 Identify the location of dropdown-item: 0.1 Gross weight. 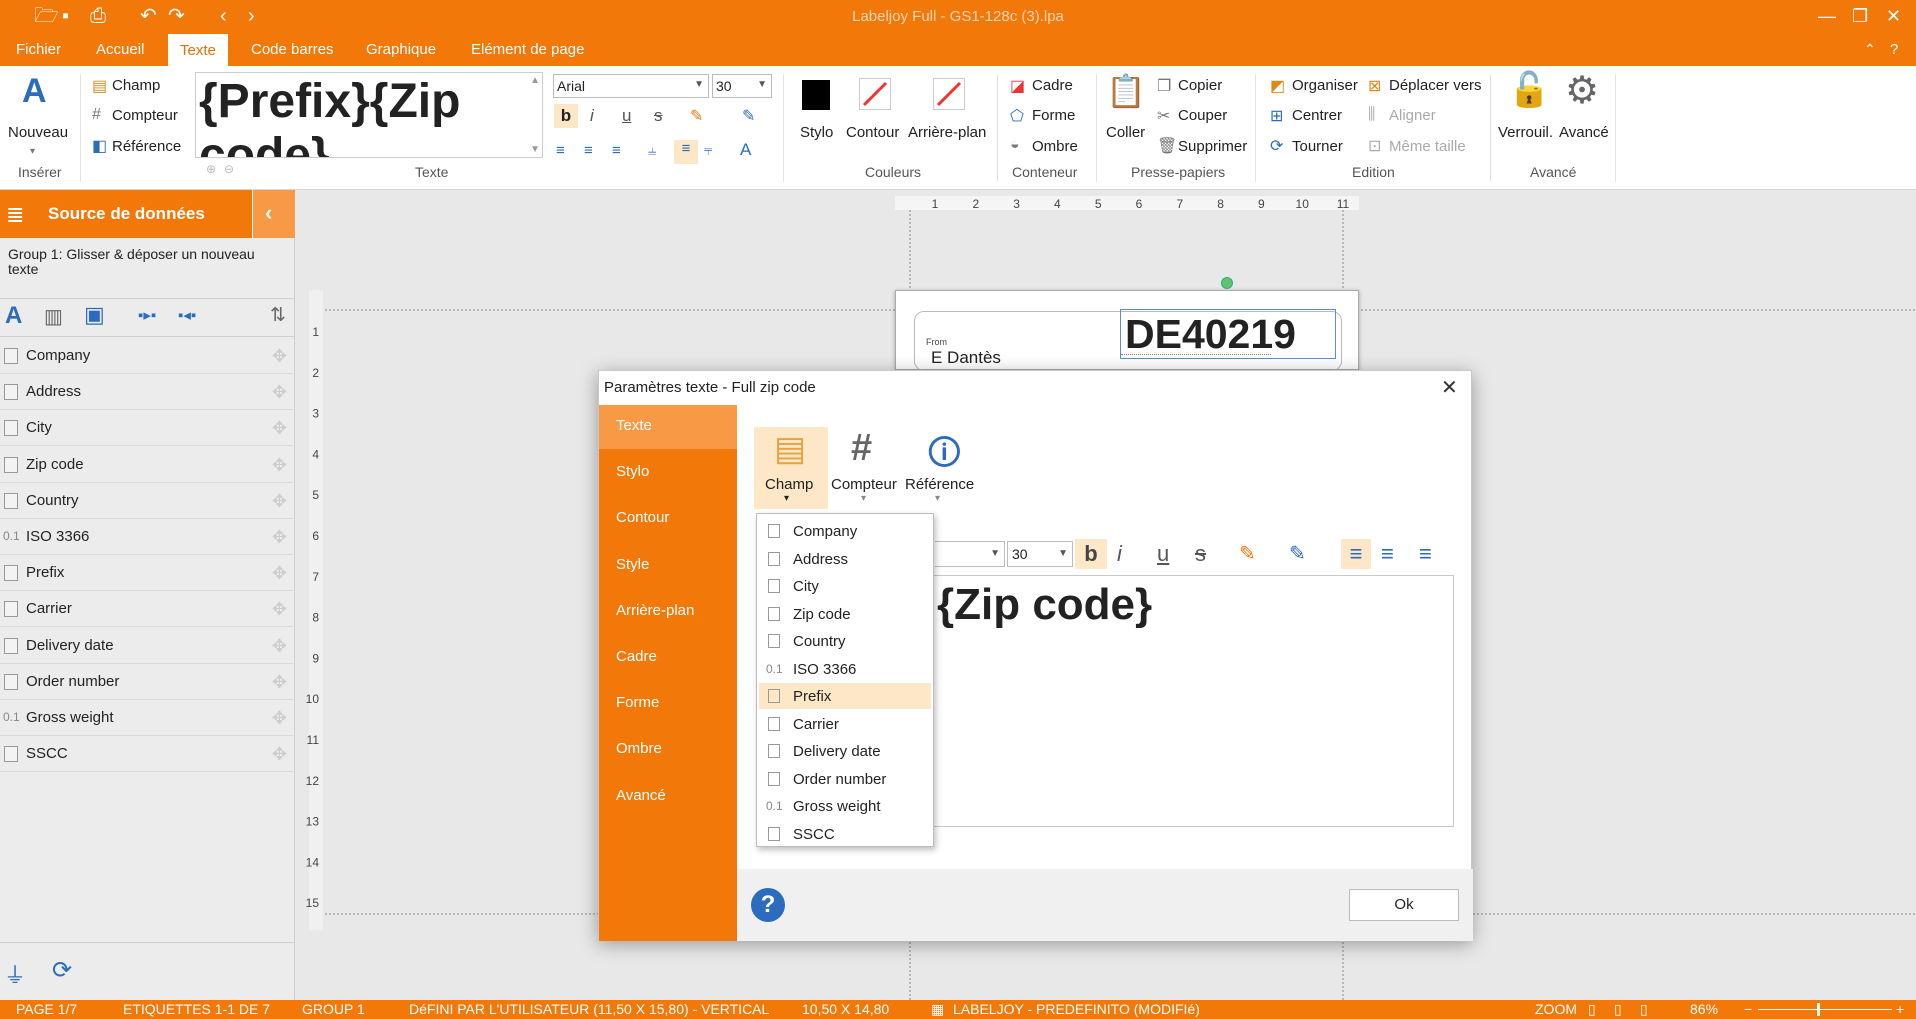
(845, 806).